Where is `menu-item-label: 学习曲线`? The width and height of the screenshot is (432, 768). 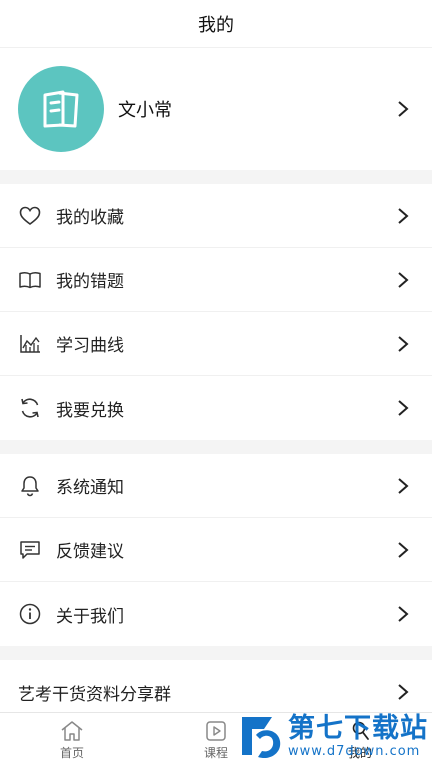
menu-item-label: 学习曲线 is located at coordinates (90, 346).